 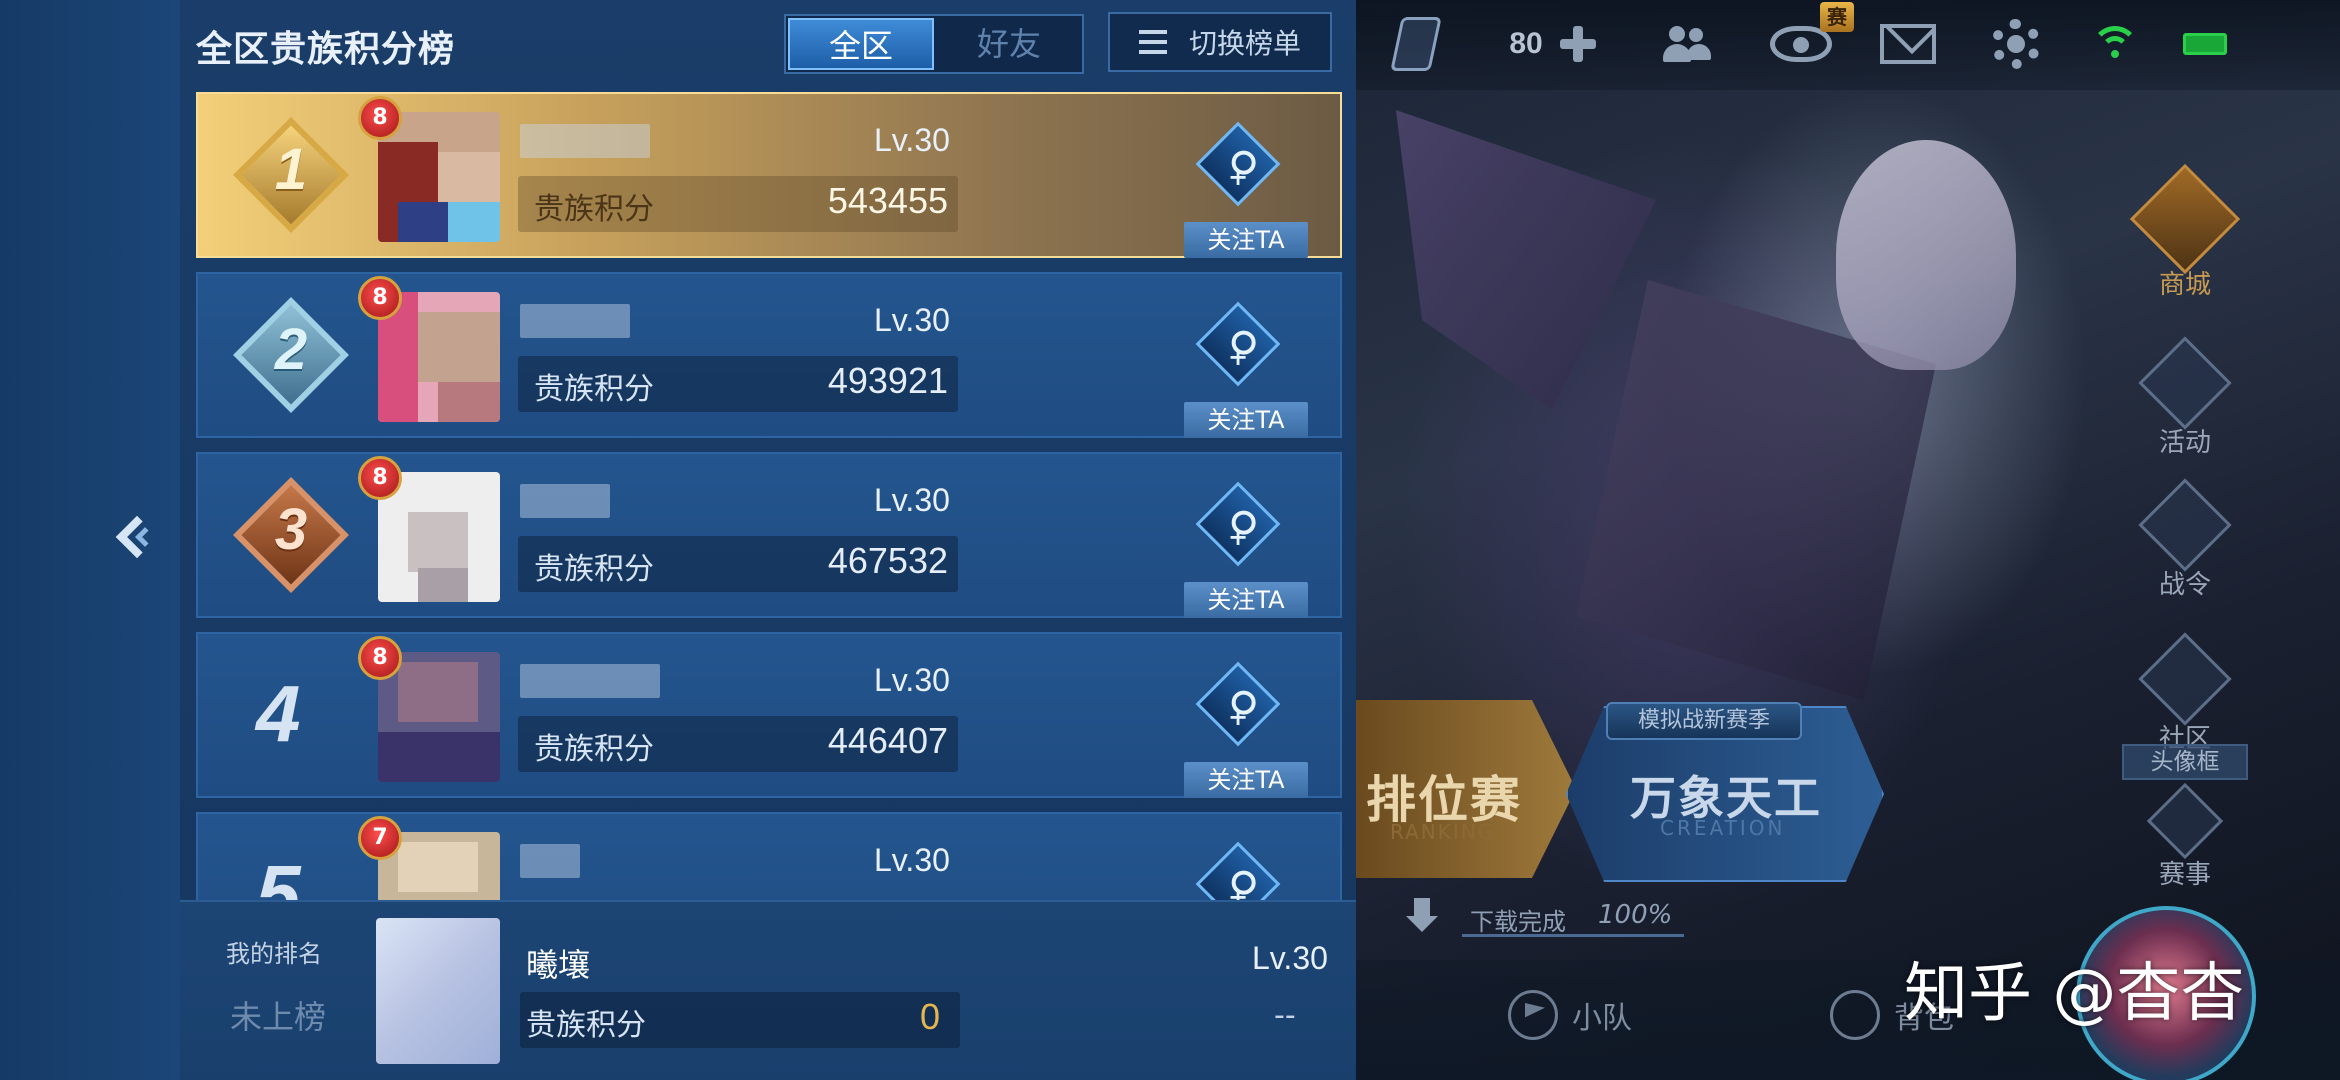 I want to click on team-flag-icon, so click(x=1533, y=1015).